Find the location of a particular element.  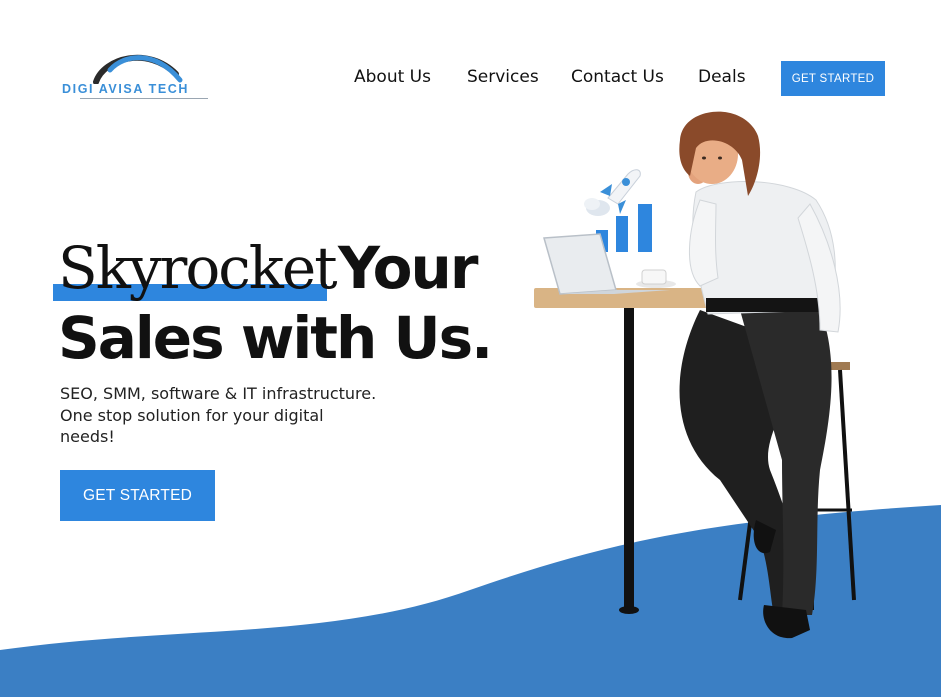

hero-title-your: Your is located at coordinates (408, 268).